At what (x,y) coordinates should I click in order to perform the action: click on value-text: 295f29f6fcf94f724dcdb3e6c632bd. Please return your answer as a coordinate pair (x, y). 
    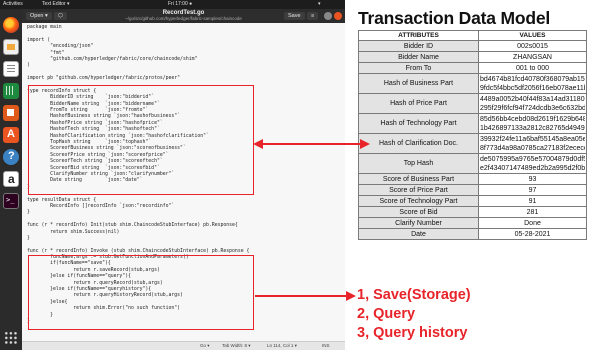
    Looking at the image, I should click on (532, 108).